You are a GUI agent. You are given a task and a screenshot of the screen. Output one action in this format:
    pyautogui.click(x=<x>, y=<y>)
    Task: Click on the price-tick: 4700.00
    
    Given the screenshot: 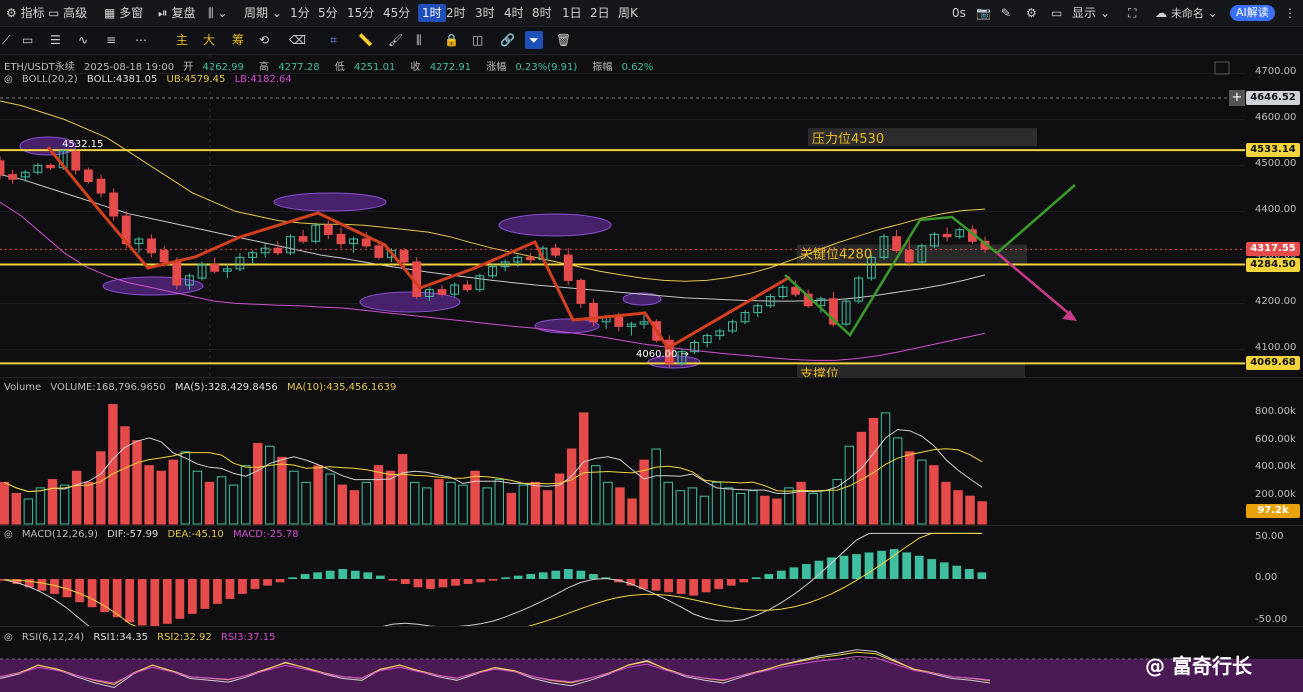 What is the action you would take?
    pyautogui.click(x=1276, y=72)
    